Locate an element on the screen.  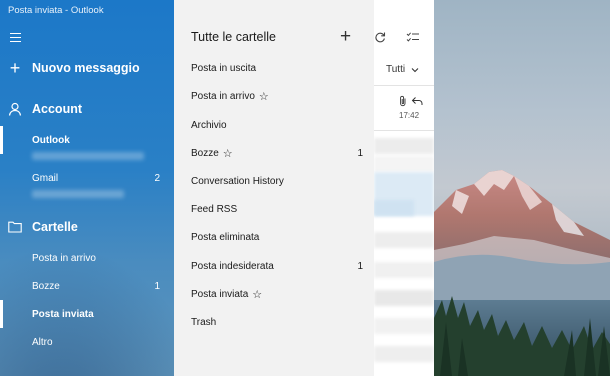
accounts-header: Account is located at coordinates (45, 109).